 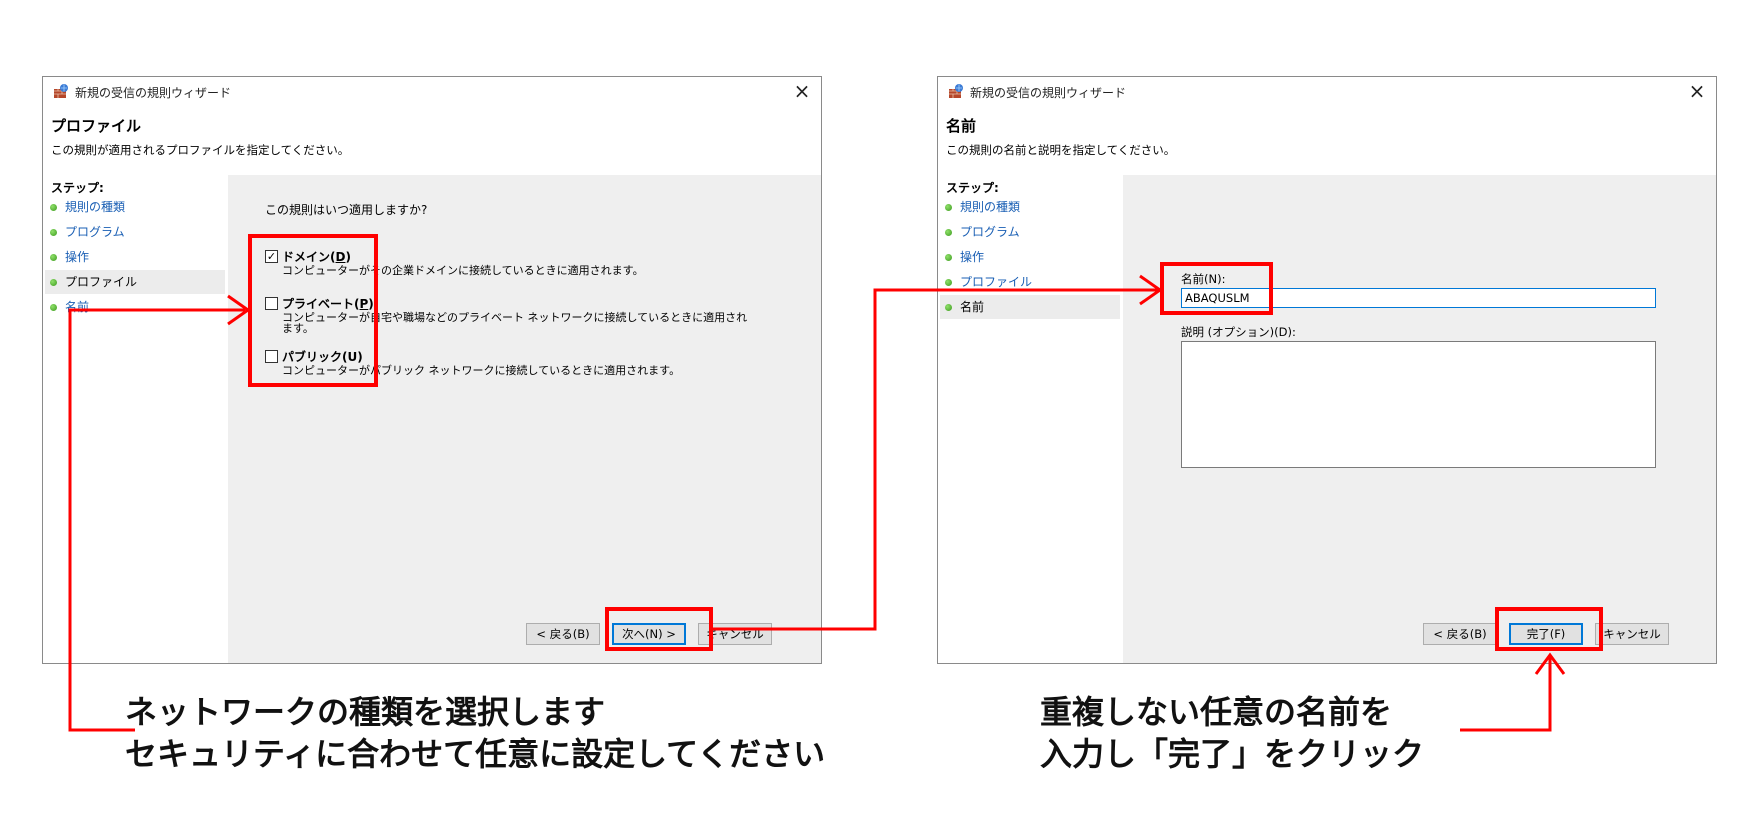 I want to click on arrow-next-to-name, so click(x=935, y=459).